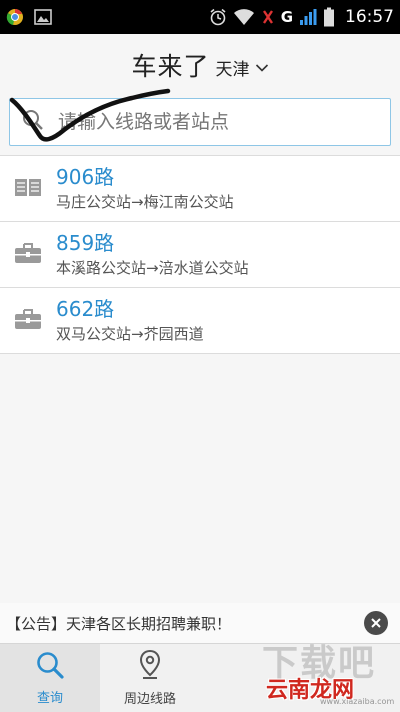 The height and width of the screenshot is (712, 400). I want to click on route-item: 906路 马庄公交站→梅江南公交站, so click(200, 189).